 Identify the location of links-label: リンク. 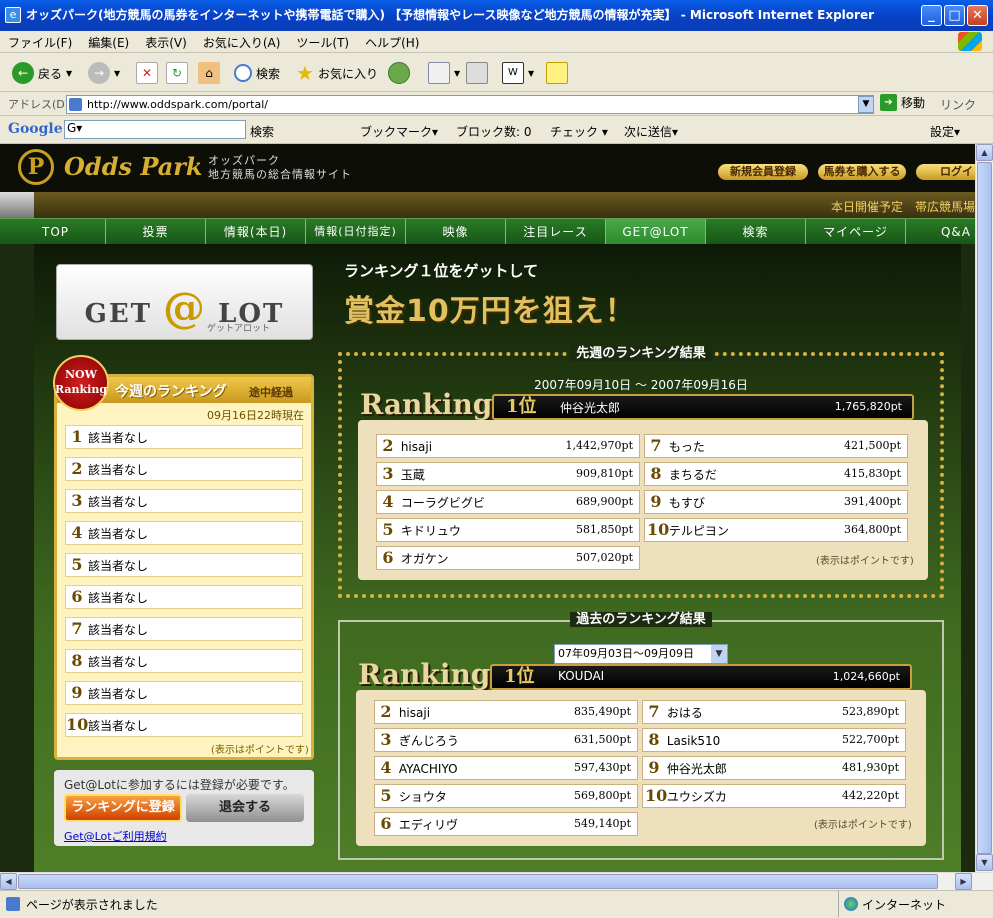
(958, 104).